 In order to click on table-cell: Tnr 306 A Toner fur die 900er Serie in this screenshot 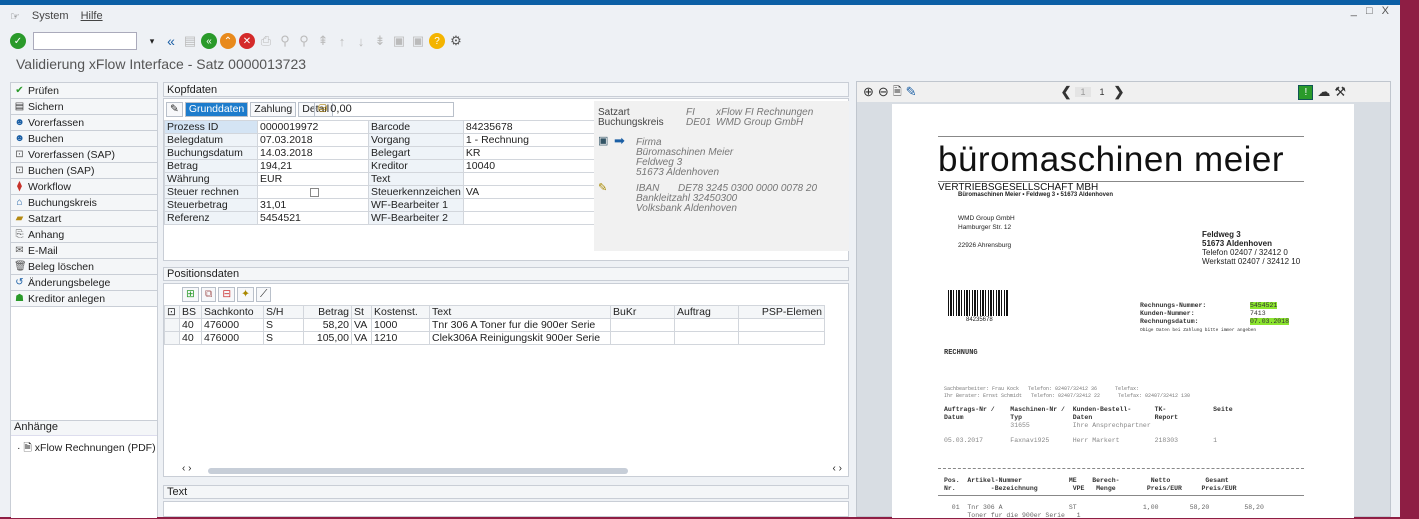, I will do `click(520, 325)`.